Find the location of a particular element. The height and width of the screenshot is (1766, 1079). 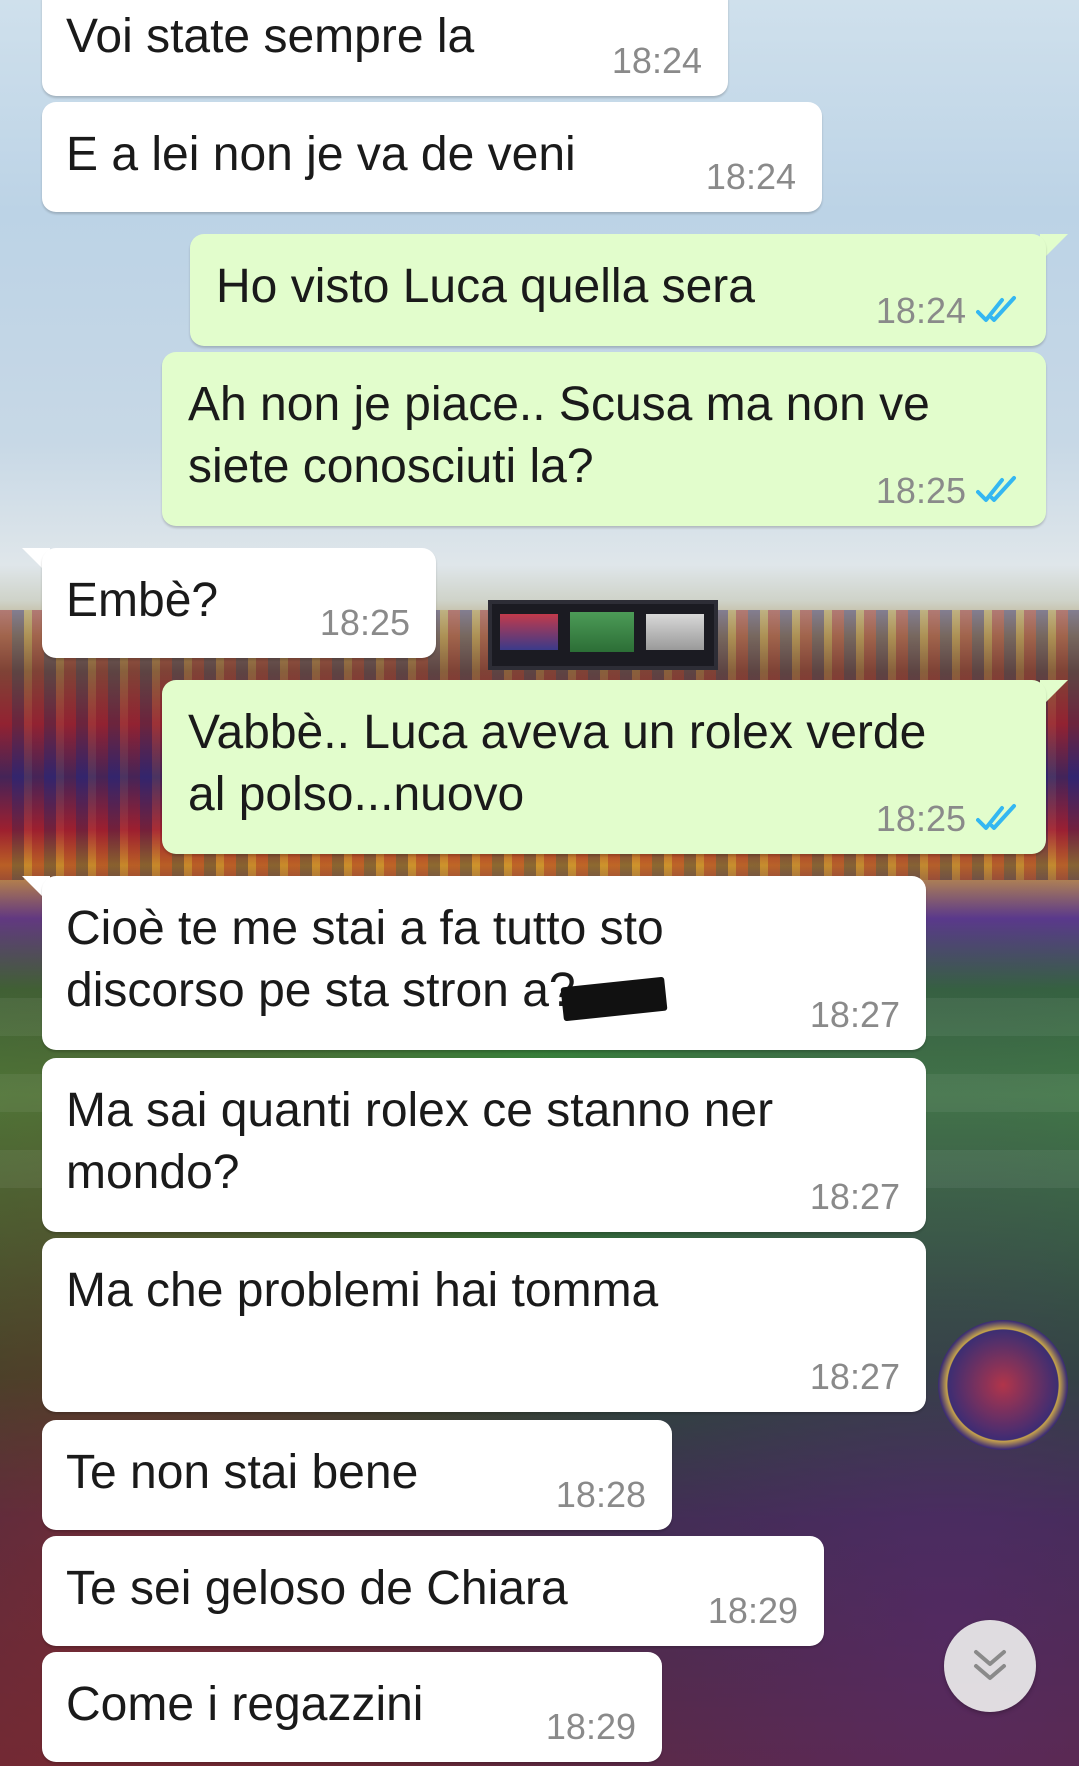

message-bubble-outgoing: Ho visto Luca quella sera 18:24 is located at coordinates (618, 290).